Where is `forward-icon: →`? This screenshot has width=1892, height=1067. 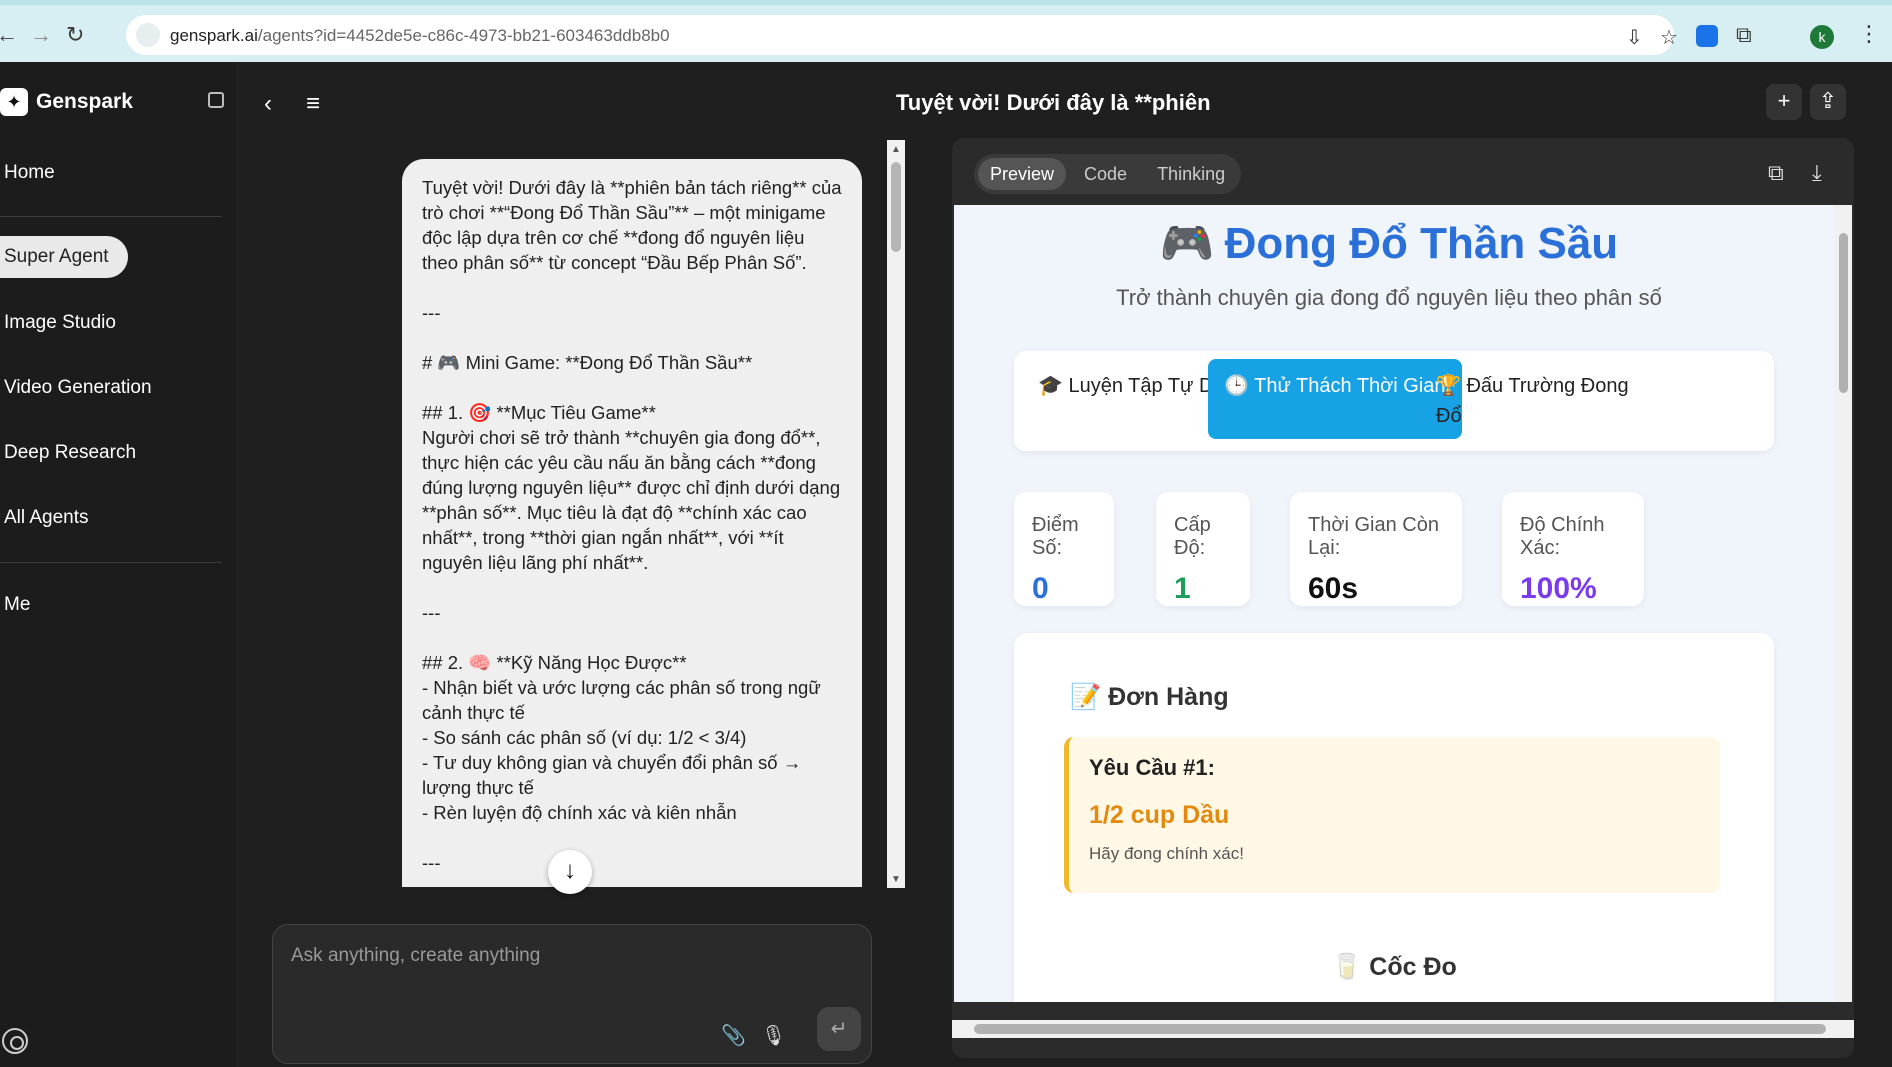
forward-icon: → is located at coordinates (41, 35).